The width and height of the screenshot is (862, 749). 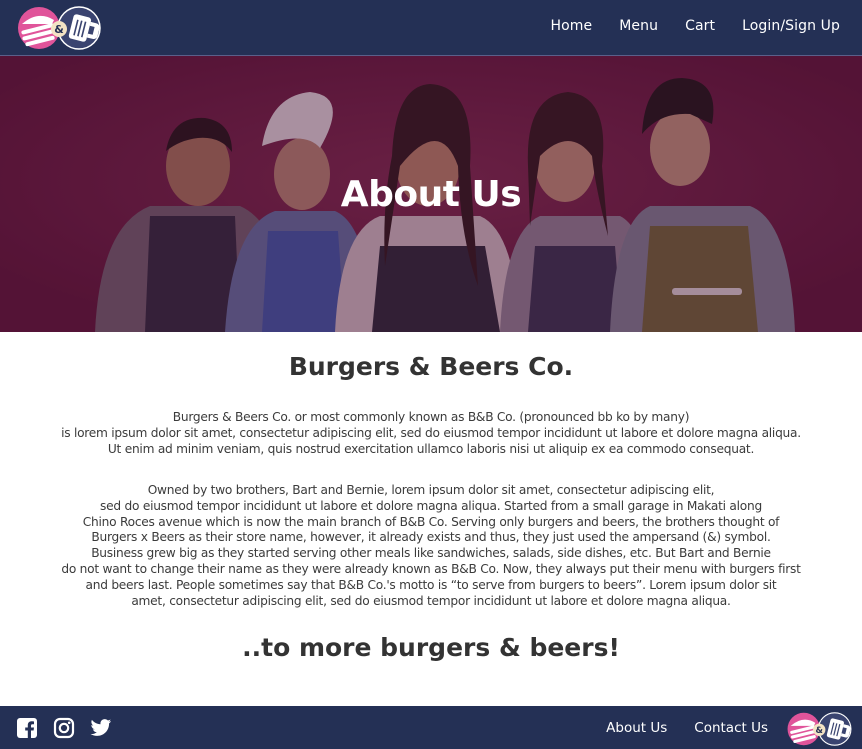 What do you see at coordinates (700, 26) in the screenshot?
I see `nav-cart: Cart` at bounding box center [700, 26].